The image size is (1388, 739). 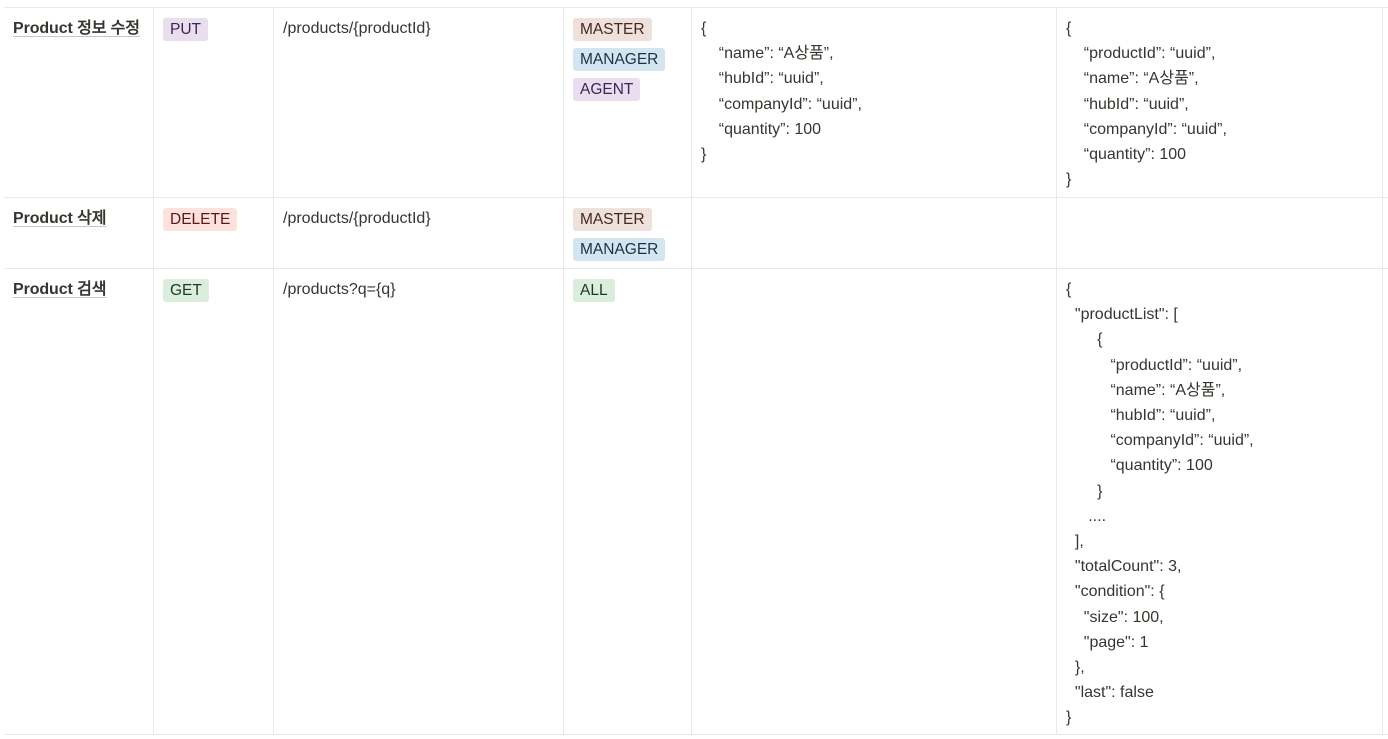 What do you see at coordinates (186, 290) in the screenshot?
I see `method-tag-get: GET` at bounding box center [186, 290].